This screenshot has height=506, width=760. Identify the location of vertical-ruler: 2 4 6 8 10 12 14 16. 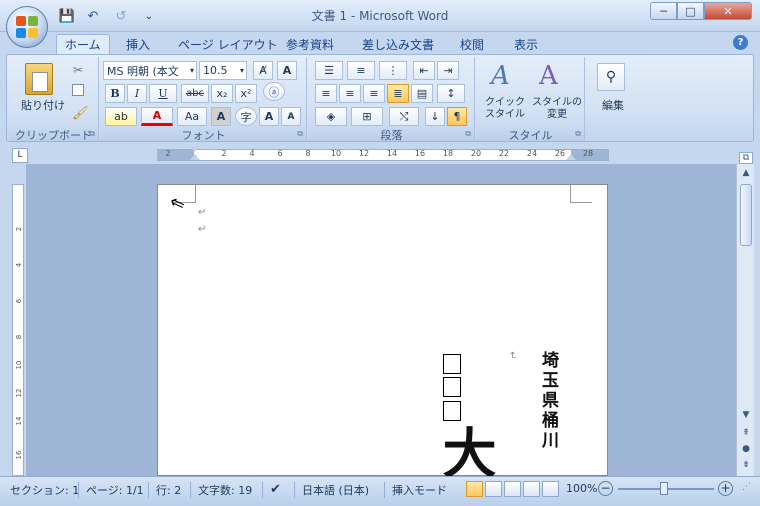
(18, 330).